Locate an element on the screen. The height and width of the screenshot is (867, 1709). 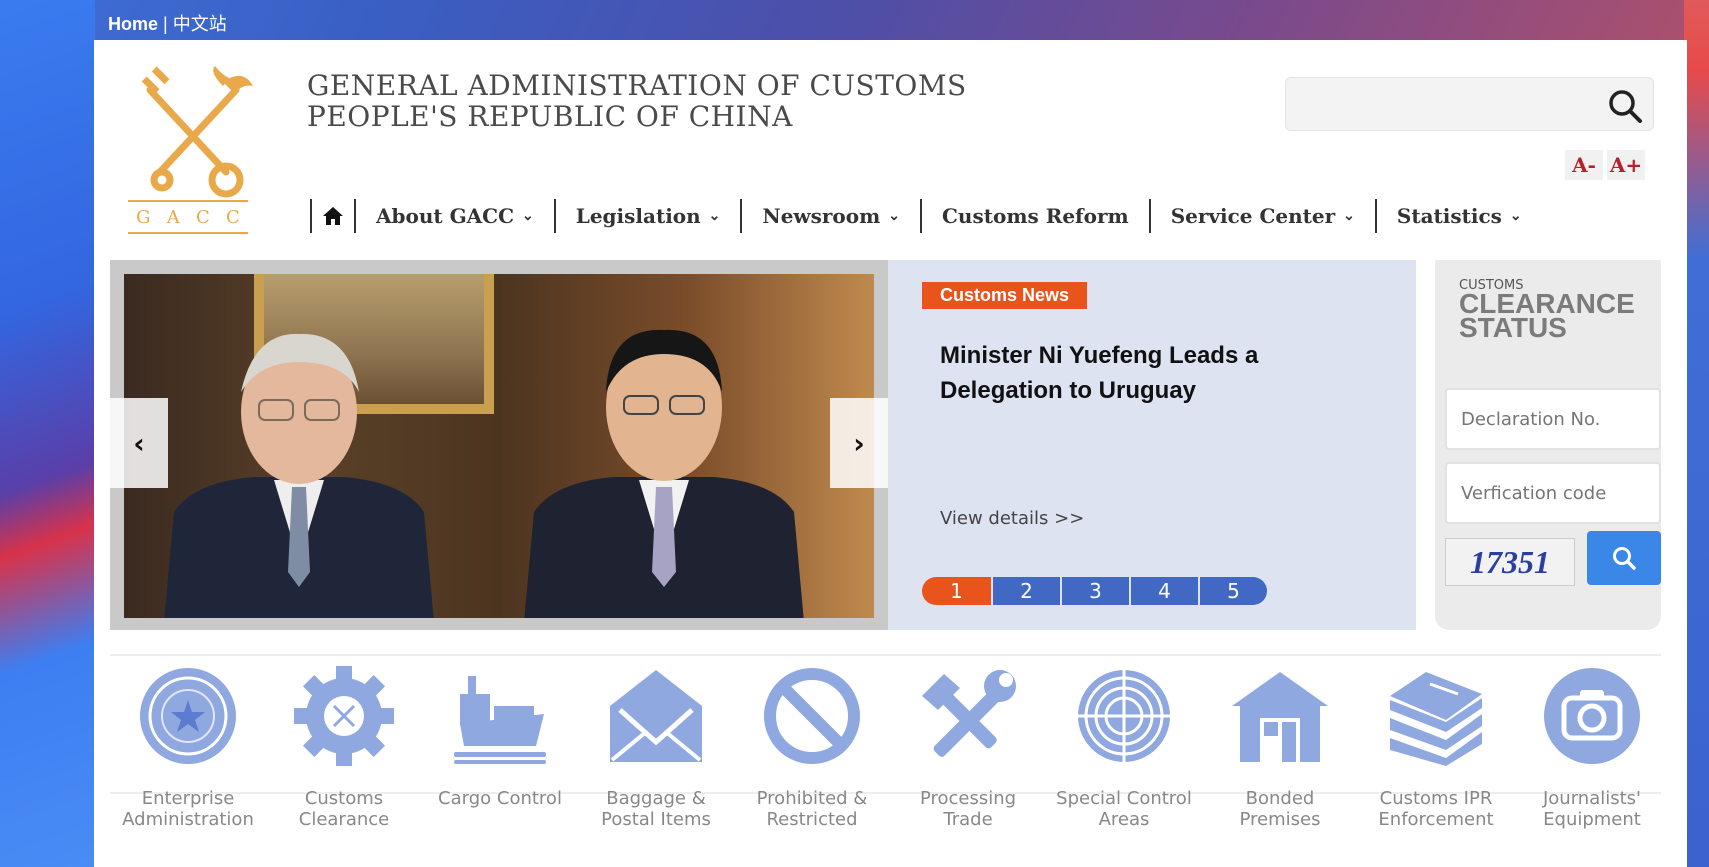
service-label: Clearance is located at coordinates (344, 819).